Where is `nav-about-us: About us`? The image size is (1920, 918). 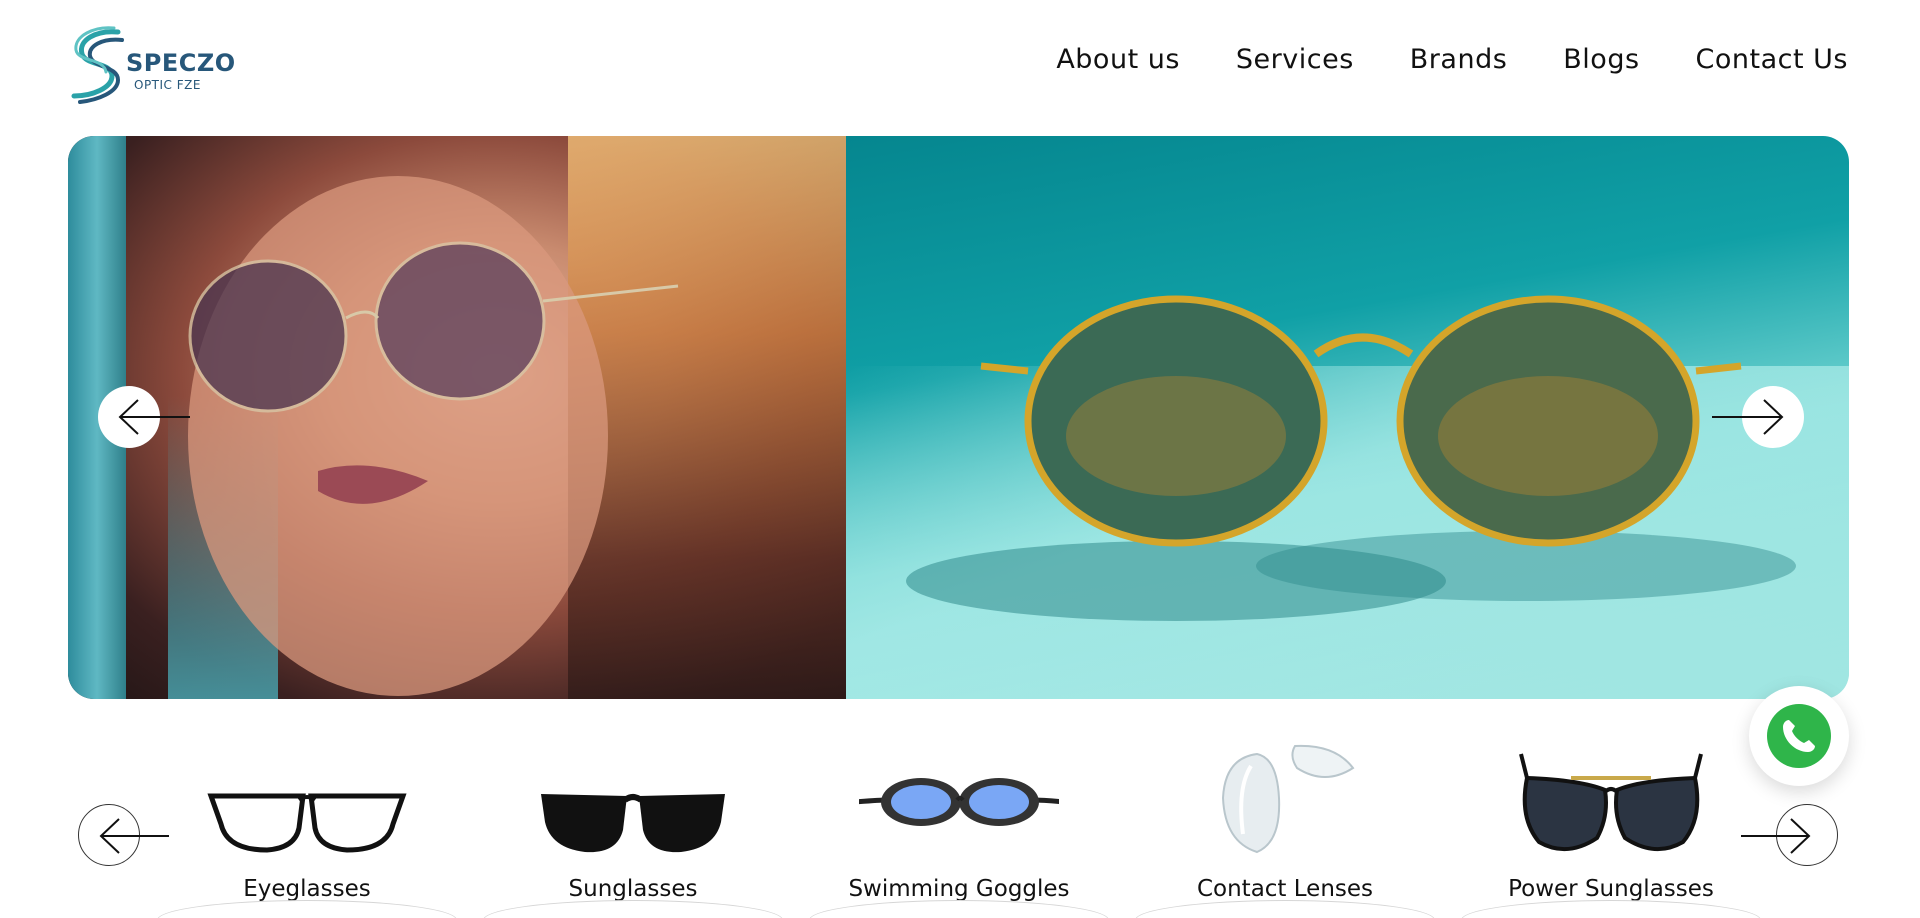 nav-about-us: About us is located at coordinates (1118, 59).